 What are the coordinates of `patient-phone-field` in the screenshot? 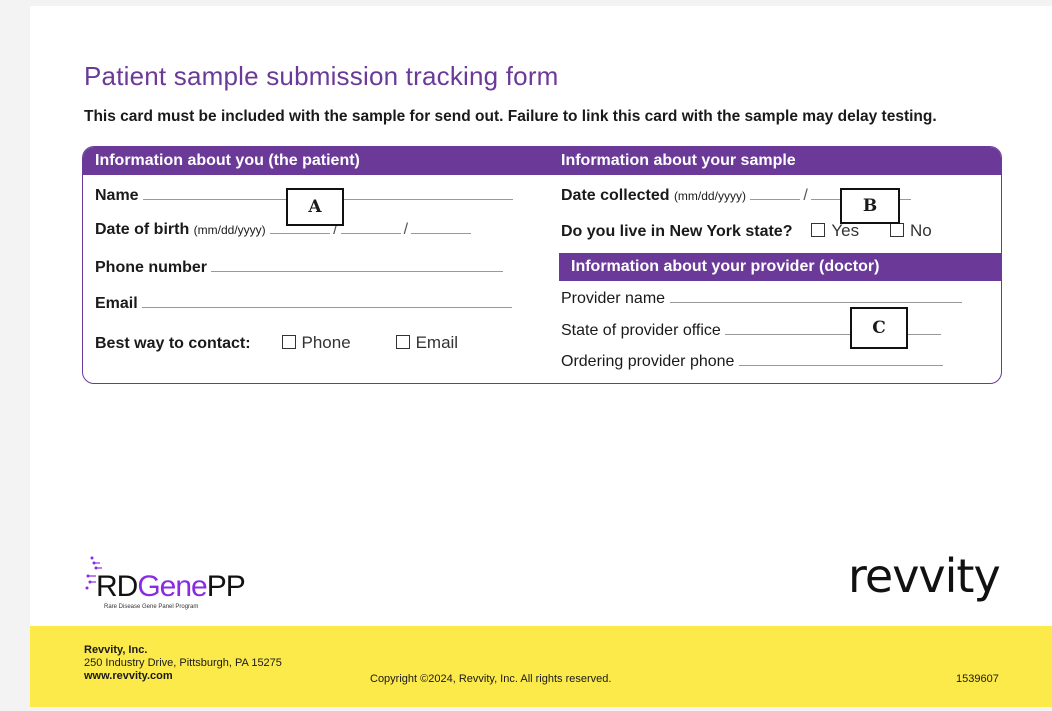 It's located at (357, 271).